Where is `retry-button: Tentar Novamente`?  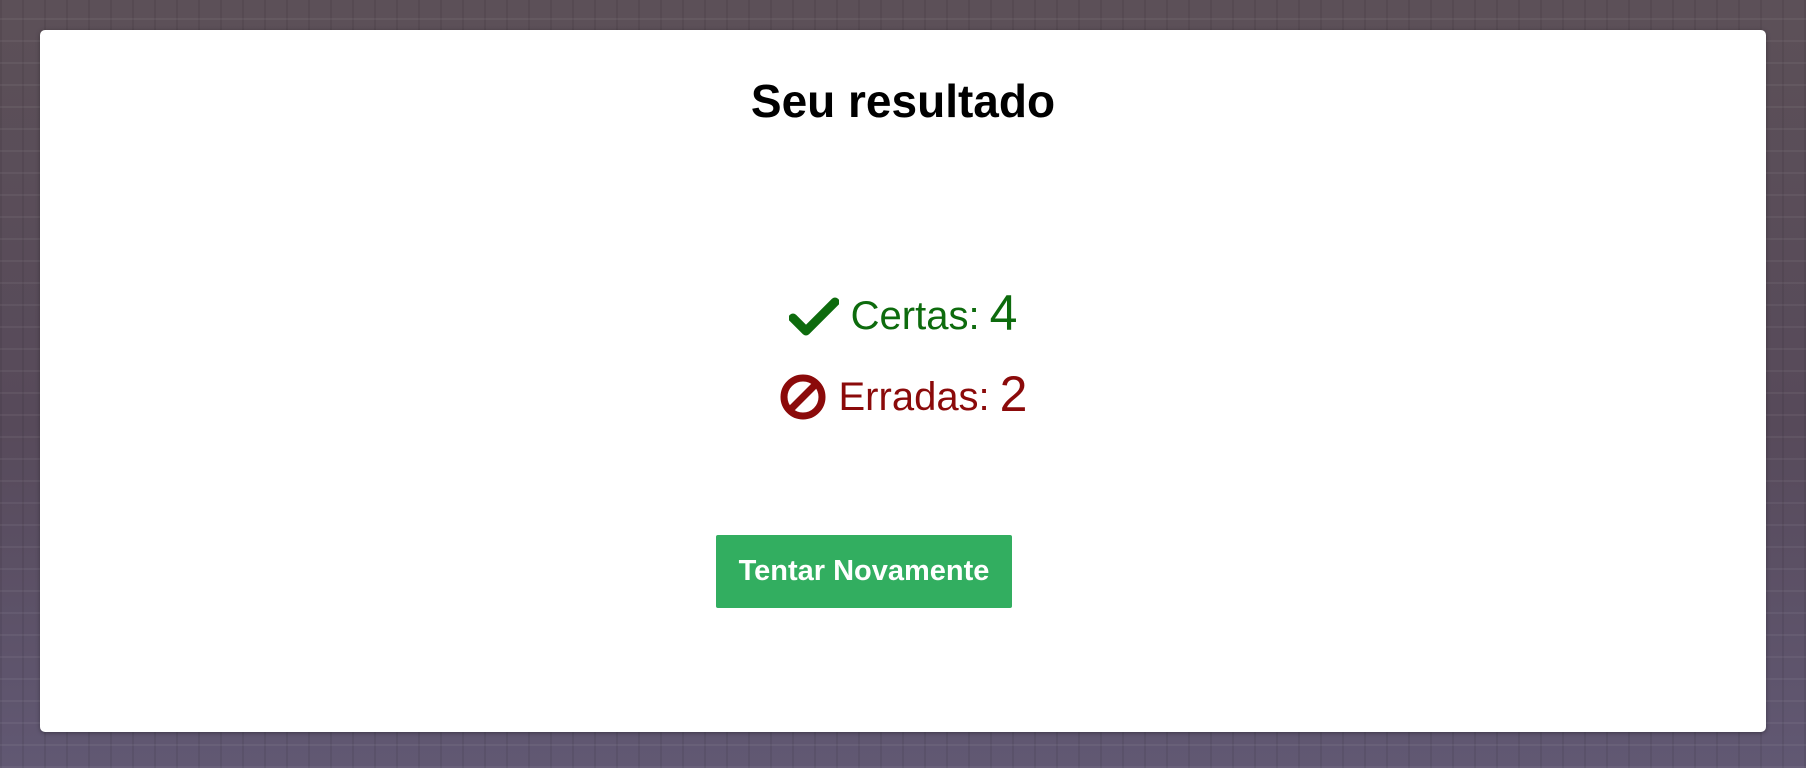
retry-button: Tentar Novamente is located at coordinates (864, 571).